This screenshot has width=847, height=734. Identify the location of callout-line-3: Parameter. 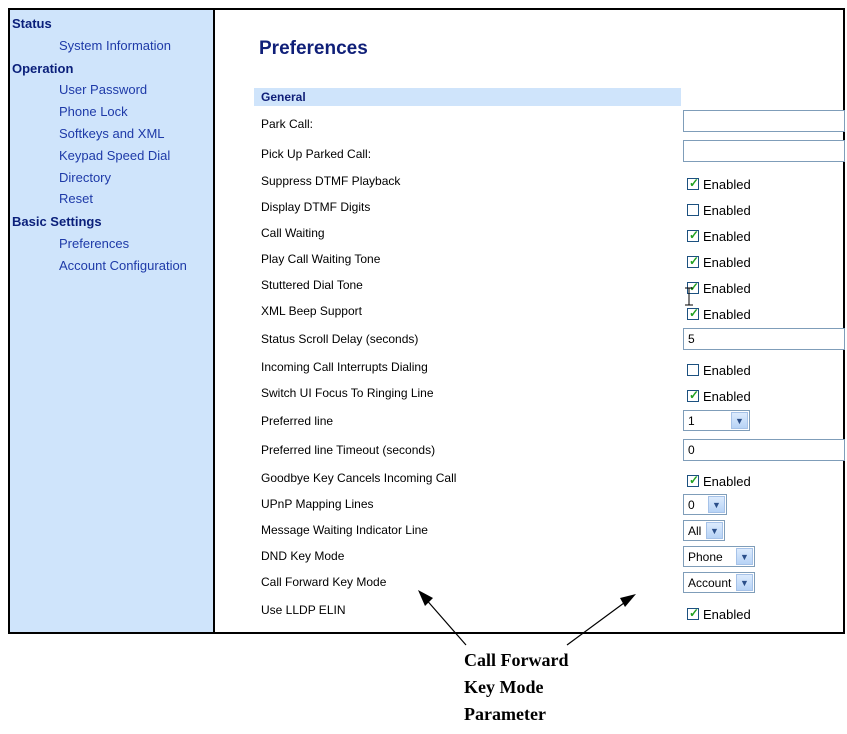
(505, 714).